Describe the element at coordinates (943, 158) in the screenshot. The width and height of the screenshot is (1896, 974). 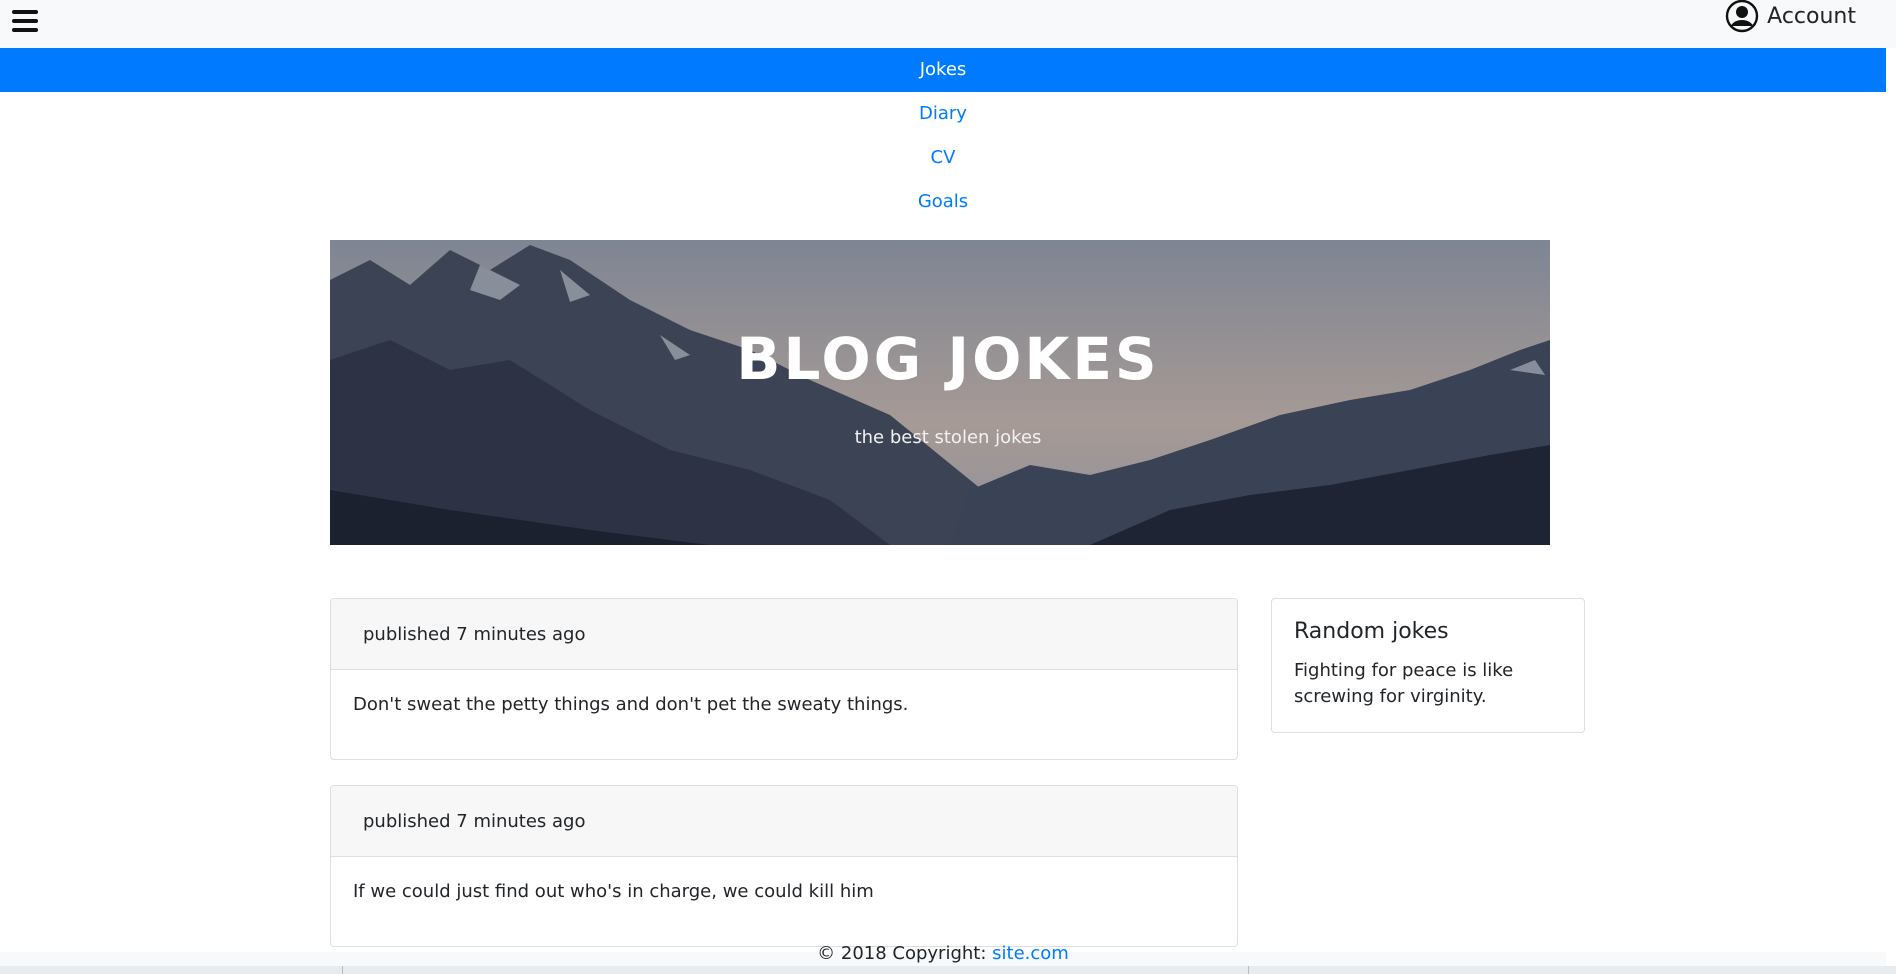
I see `nav-item-cv: CV` at that location.